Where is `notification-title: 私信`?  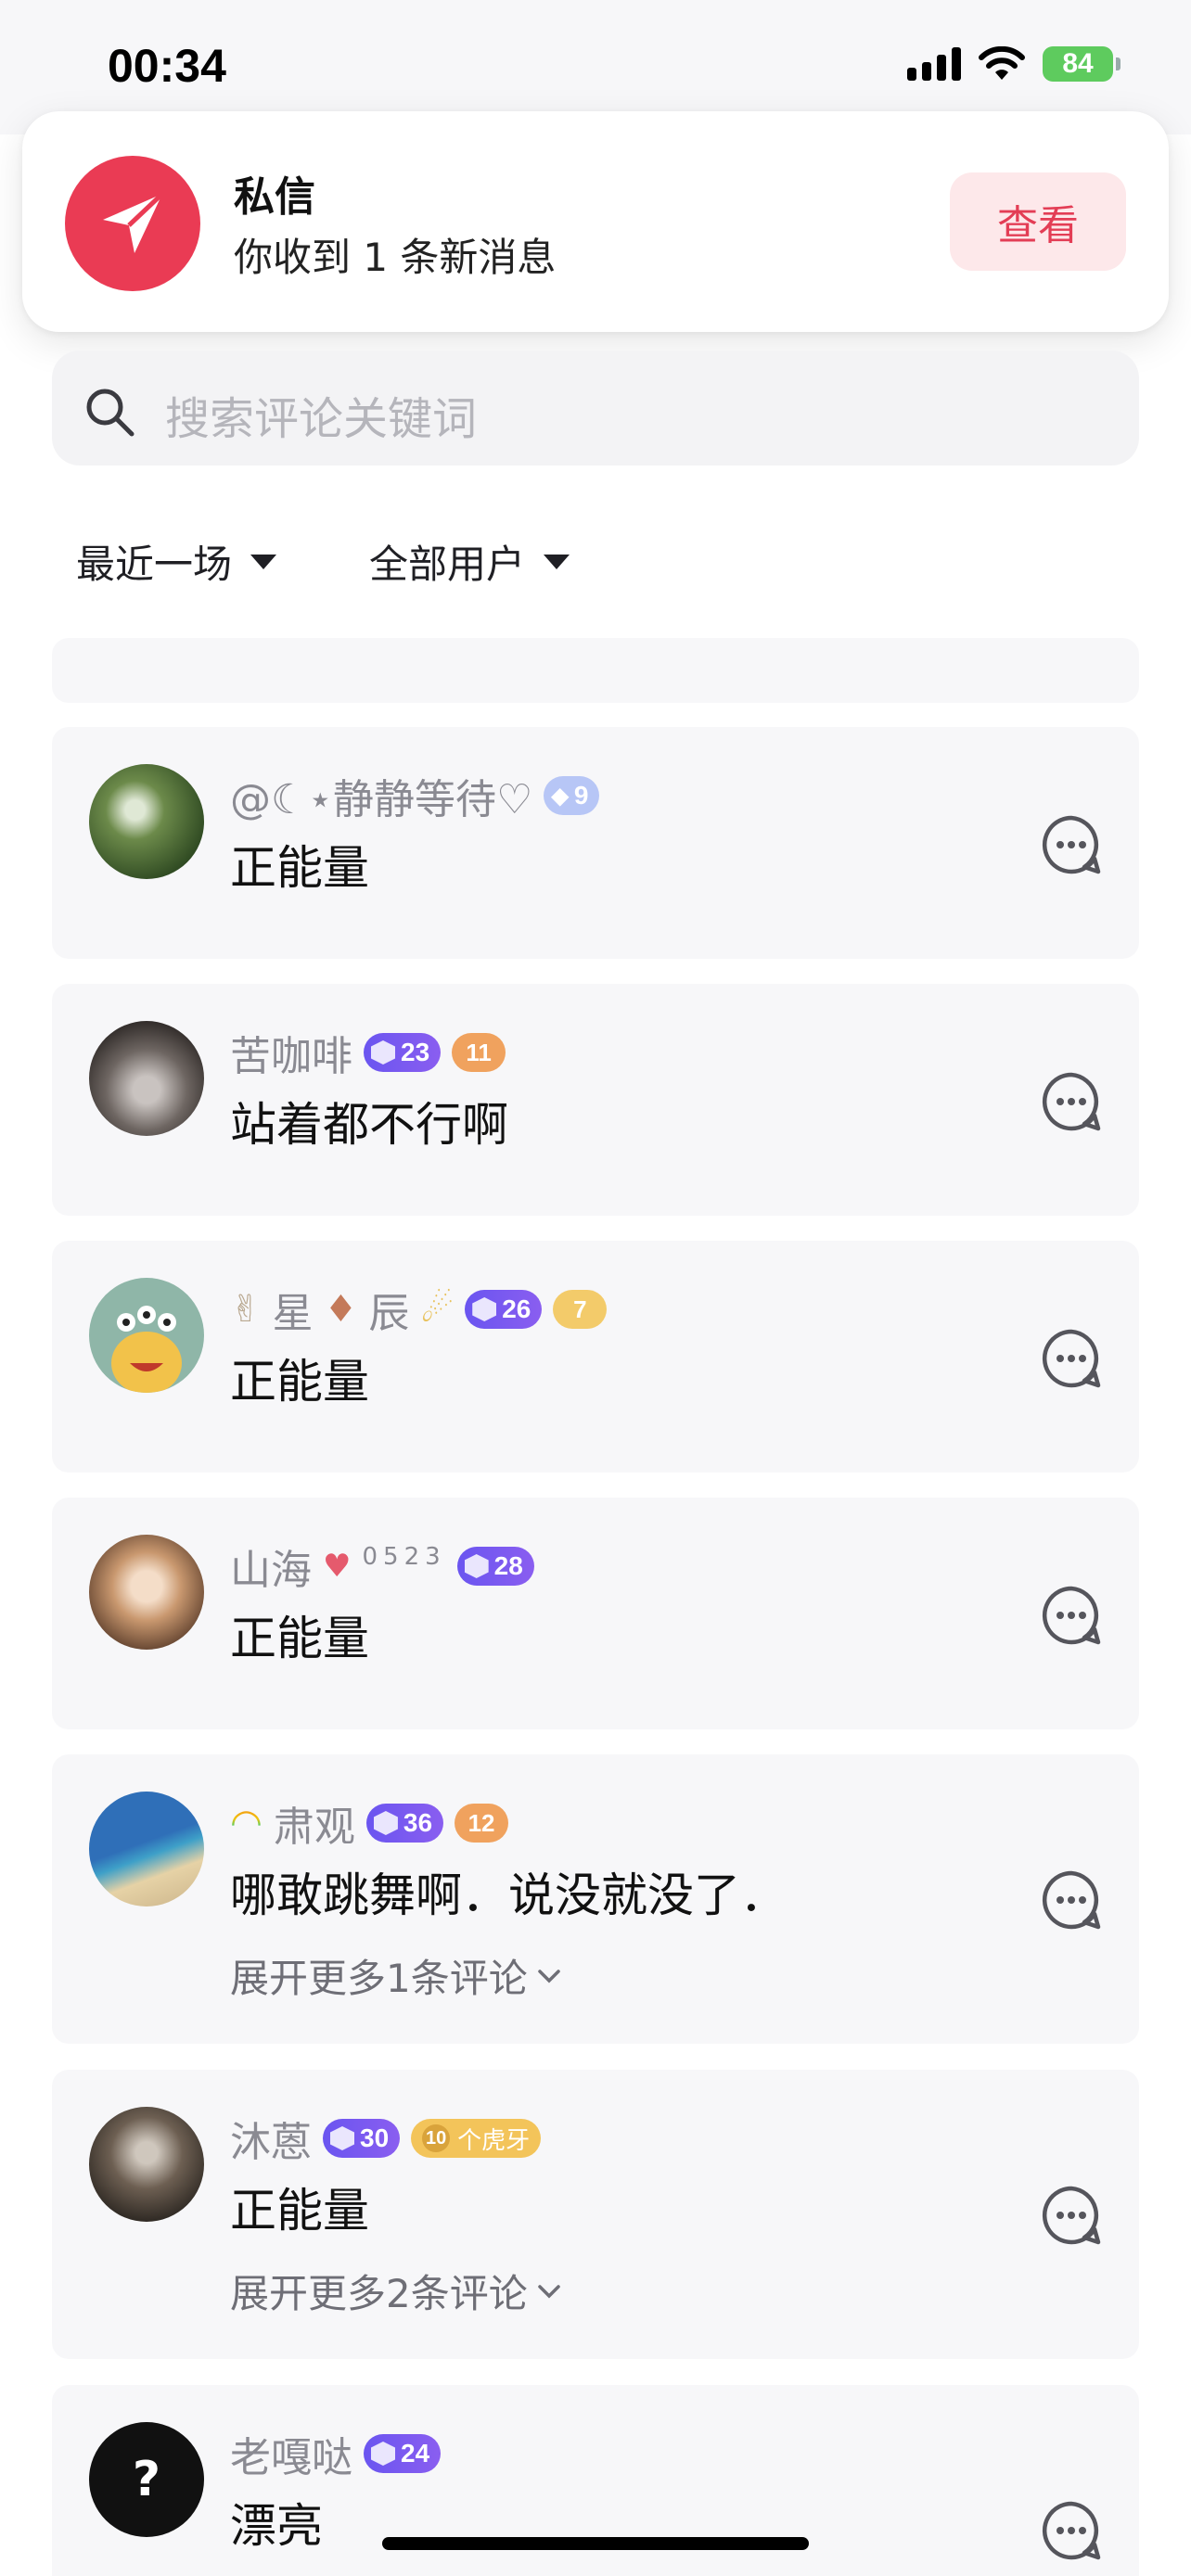 notification-title: 私信 is located at coordinates (274, 197).